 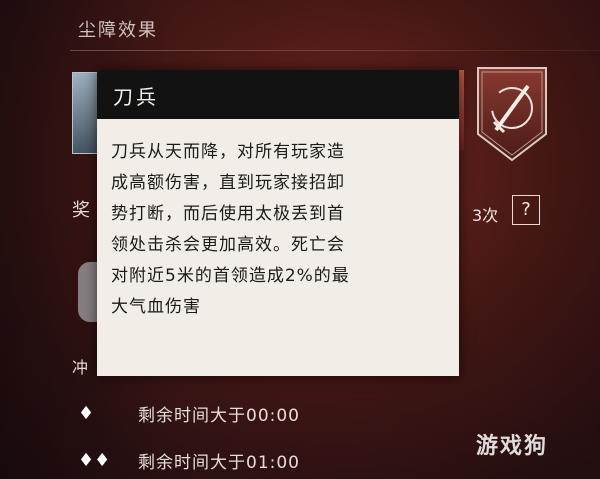 I want to click on reward-label-partial: 奖, so click(x=81, y=210).